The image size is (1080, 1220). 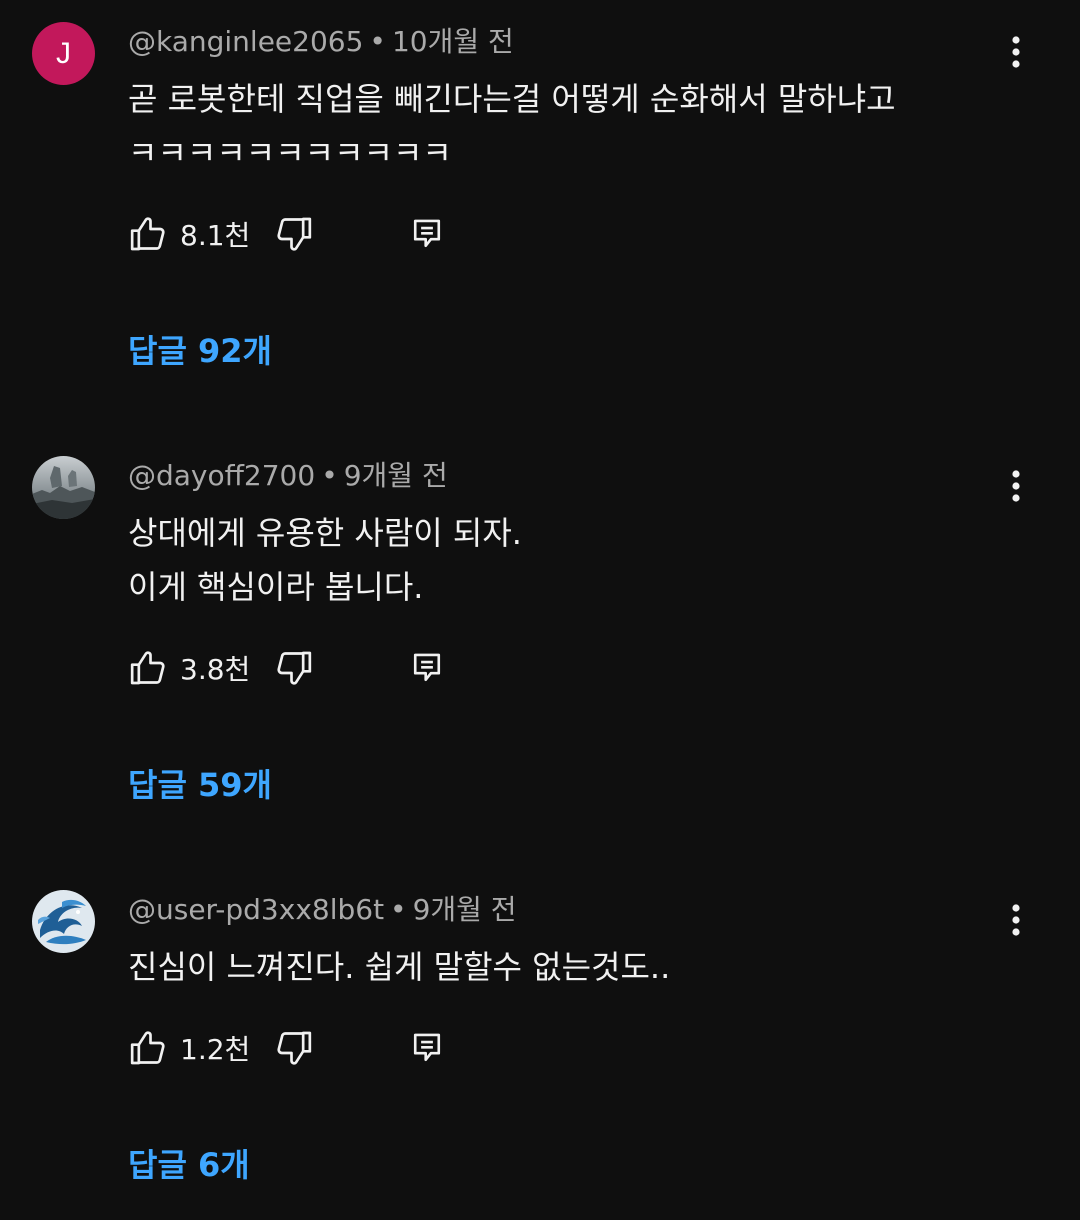 What do you see at coordinates (328, 234) in the screenshot?
I see `comment-actions: 8.1천` at bounding box center [328, 234].